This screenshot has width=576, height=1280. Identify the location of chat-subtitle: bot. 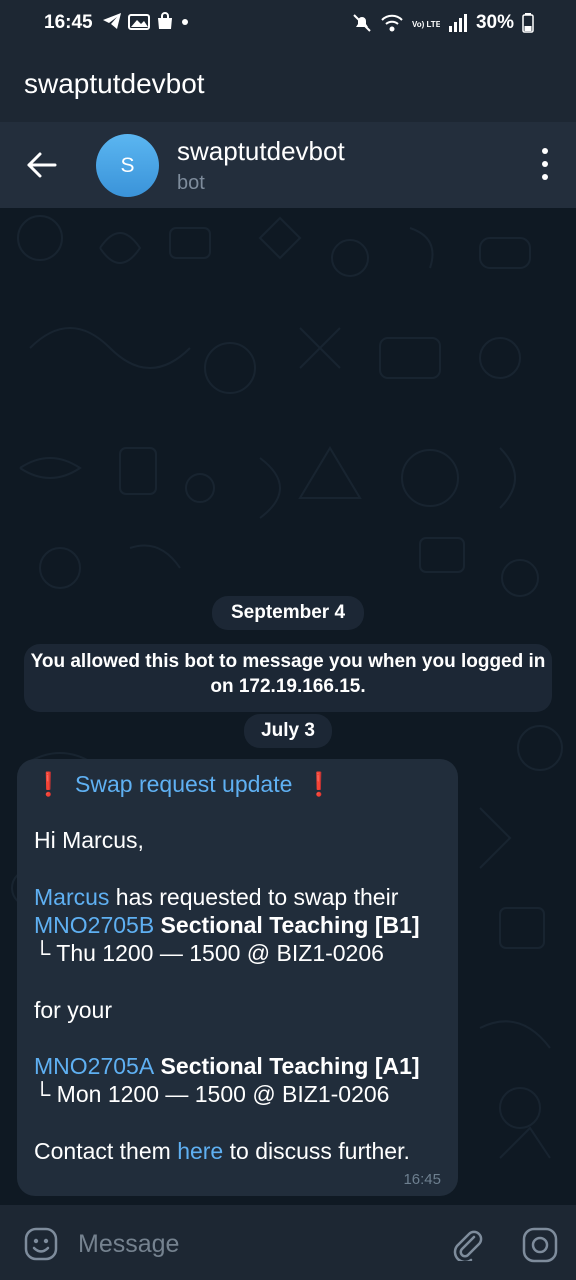
(191, 183).